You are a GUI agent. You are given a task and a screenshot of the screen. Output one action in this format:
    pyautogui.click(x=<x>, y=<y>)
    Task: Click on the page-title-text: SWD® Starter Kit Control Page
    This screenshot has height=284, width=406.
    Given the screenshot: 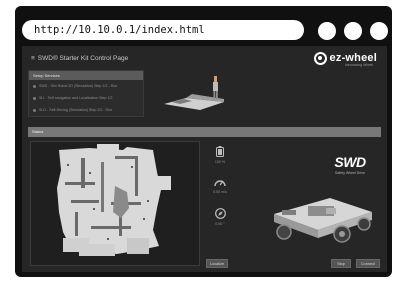 What is the action you would take?
    pyautogui.click(x=83, y=58)
    